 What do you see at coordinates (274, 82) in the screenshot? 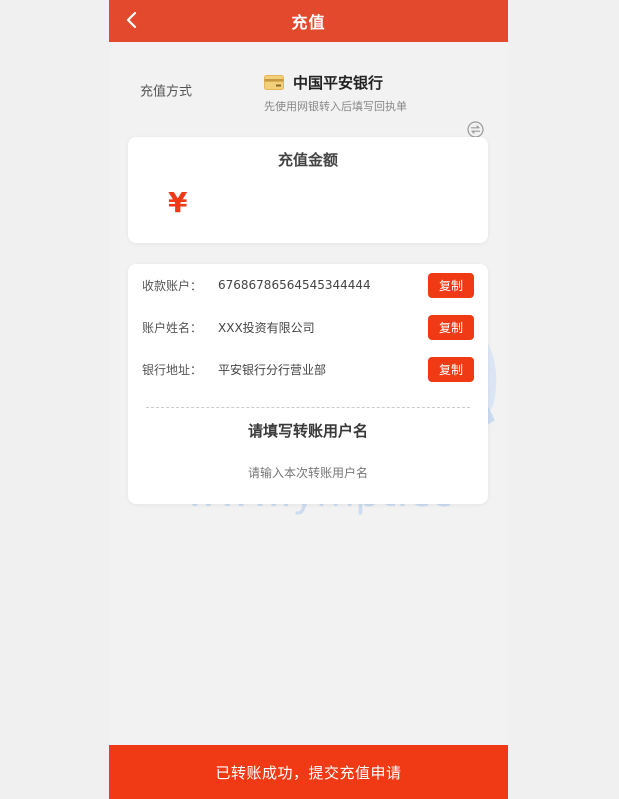
I see `bank-card-icon` at bounding box center [274, 82].